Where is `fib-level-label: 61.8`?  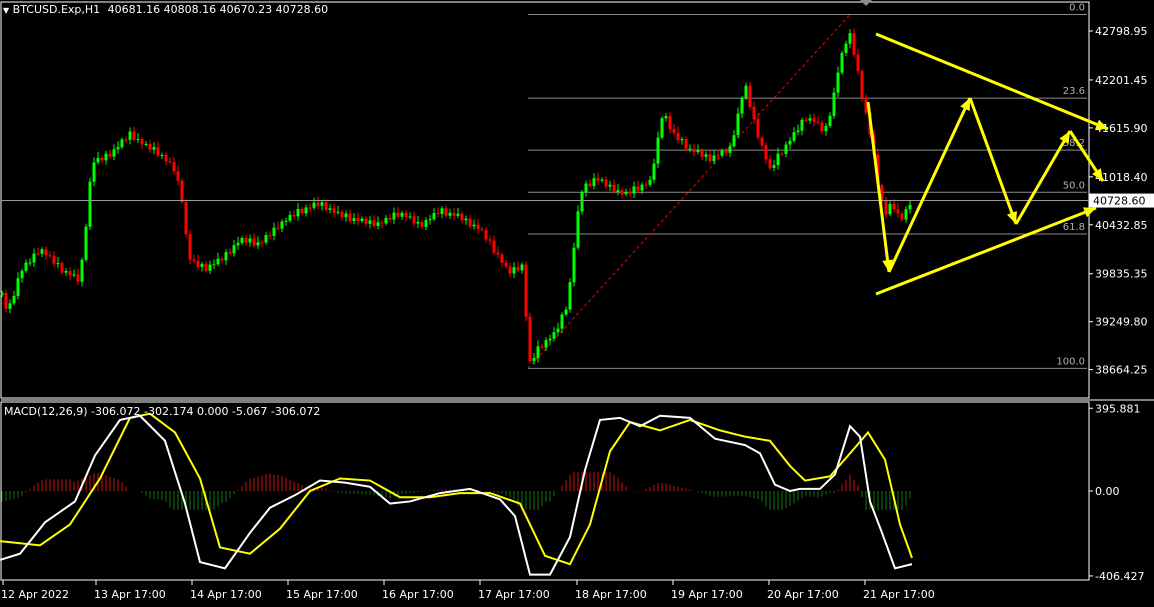 fib-level-label: 61.8 is located at coordinates (1074, 227).